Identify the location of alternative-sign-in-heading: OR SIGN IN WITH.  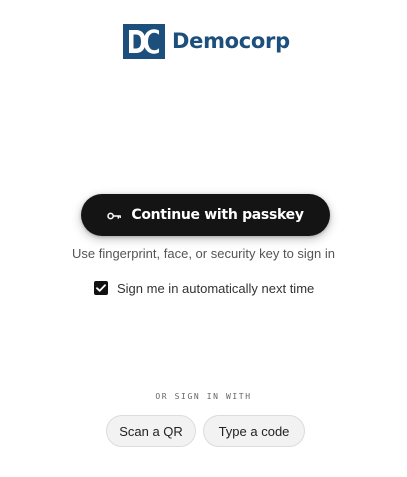
(203, 396).